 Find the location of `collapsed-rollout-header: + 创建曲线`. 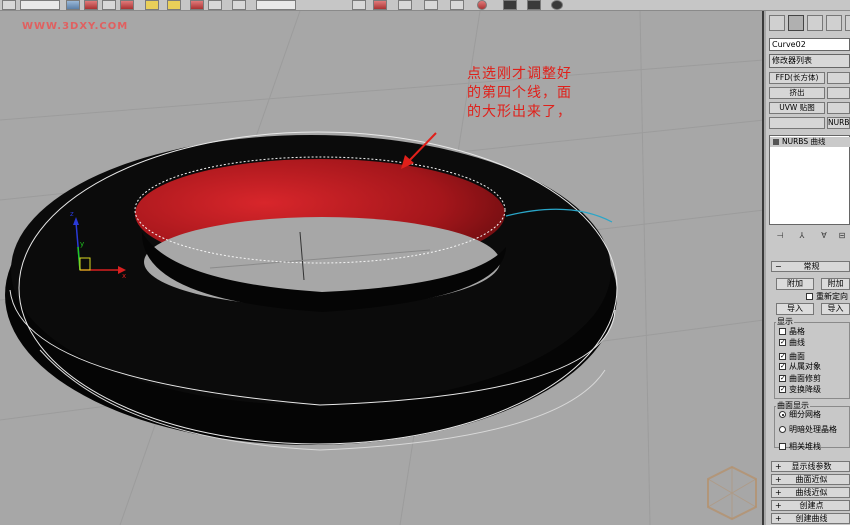

collapsed-rollout-header: + 创建曲线 is located at coordinates (810, 518).